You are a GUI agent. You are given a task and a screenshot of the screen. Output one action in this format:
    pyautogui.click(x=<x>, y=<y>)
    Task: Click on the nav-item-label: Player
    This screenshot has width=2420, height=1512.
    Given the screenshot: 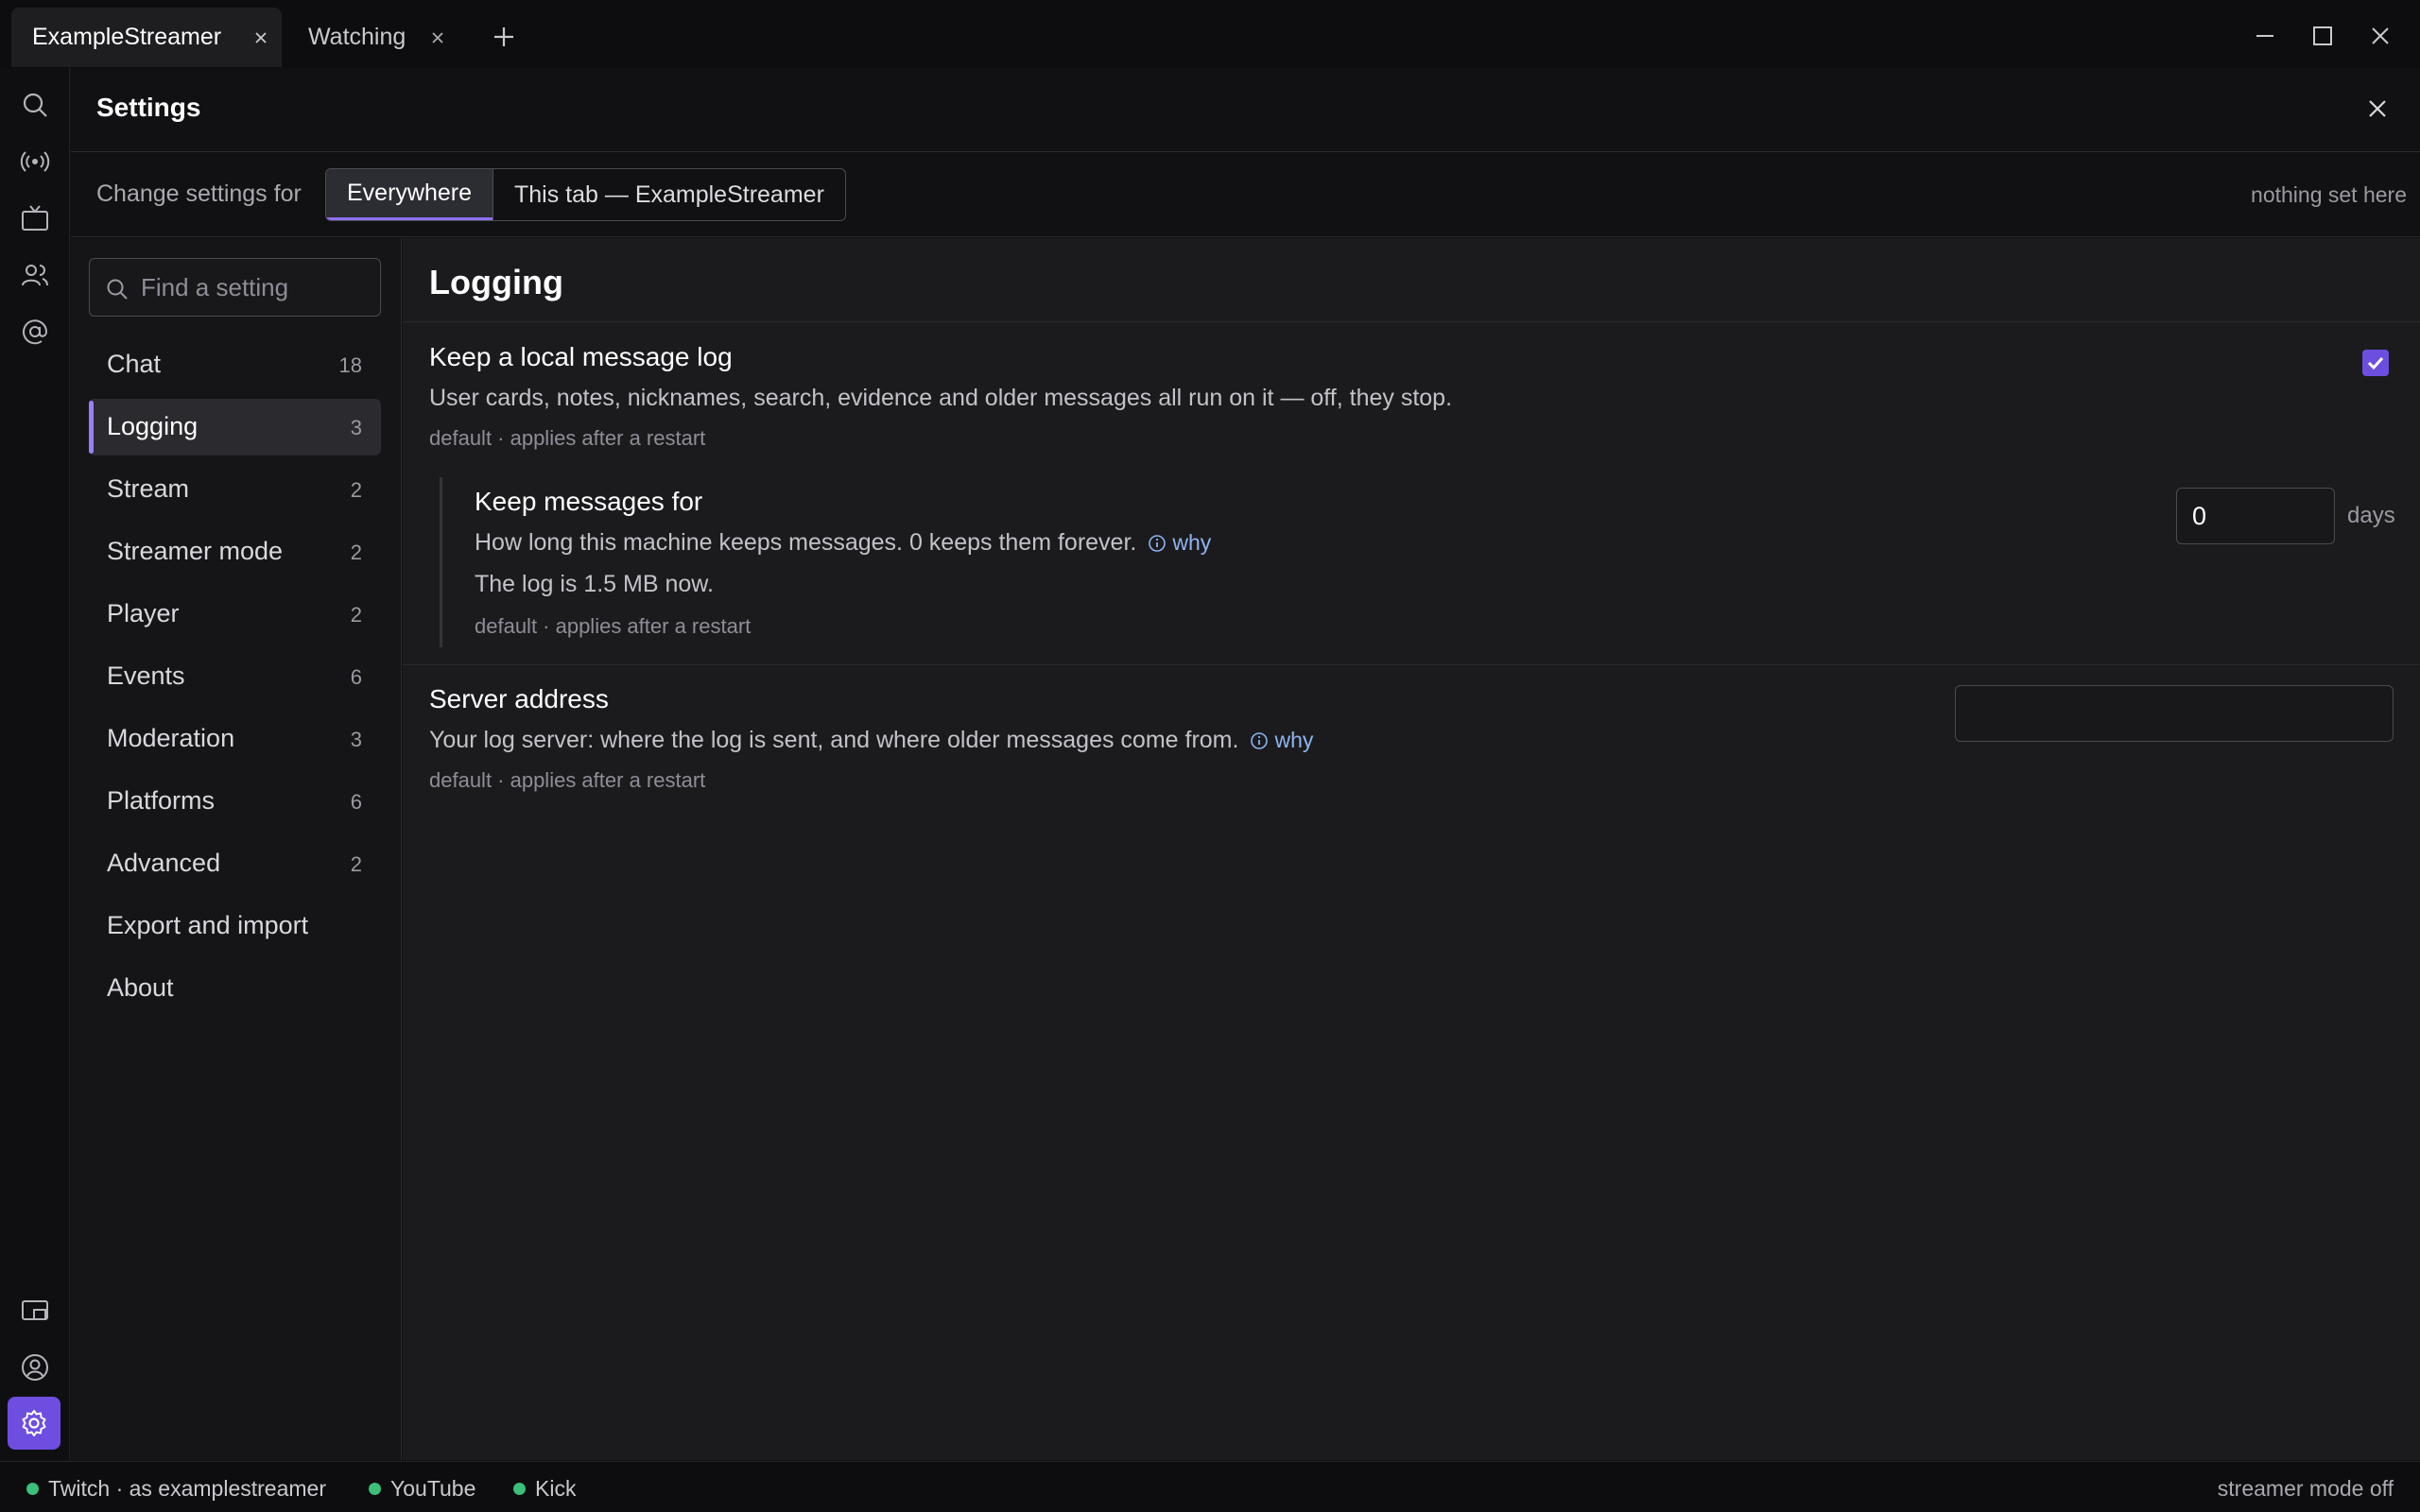 What is the action you would take?
    pyautogui.click(x=143, y=613)
    